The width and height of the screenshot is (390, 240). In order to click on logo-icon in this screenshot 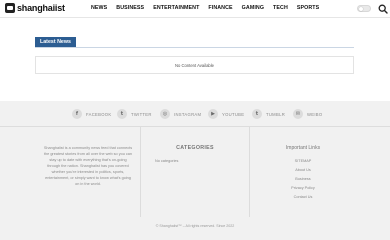, I will do `click(10, 8)`.